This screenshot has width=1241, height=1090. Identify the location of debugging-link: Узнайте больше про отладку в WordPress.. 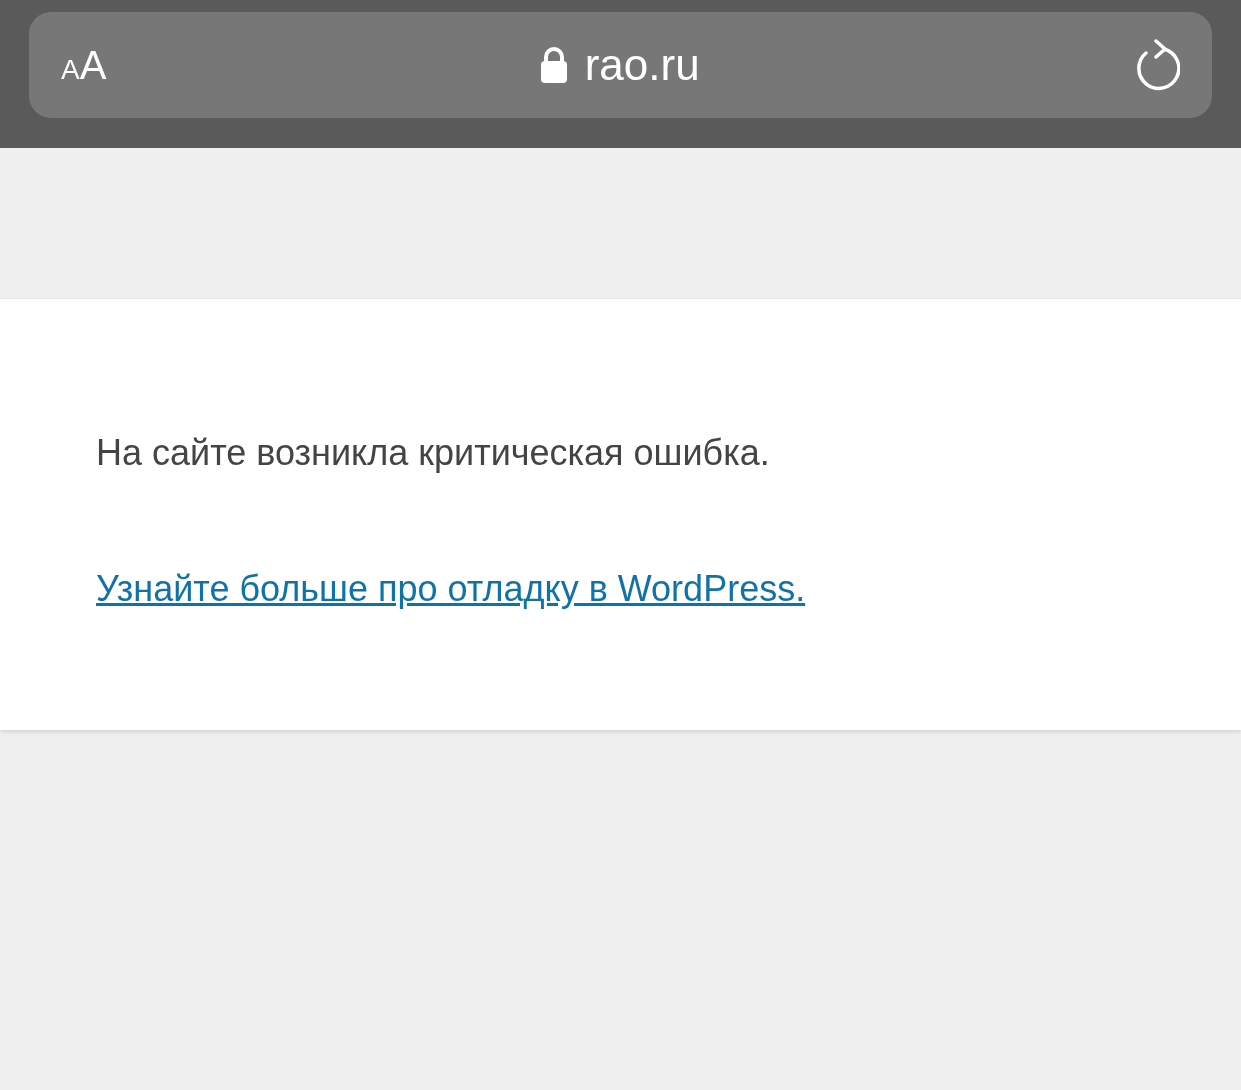
(451, 589).